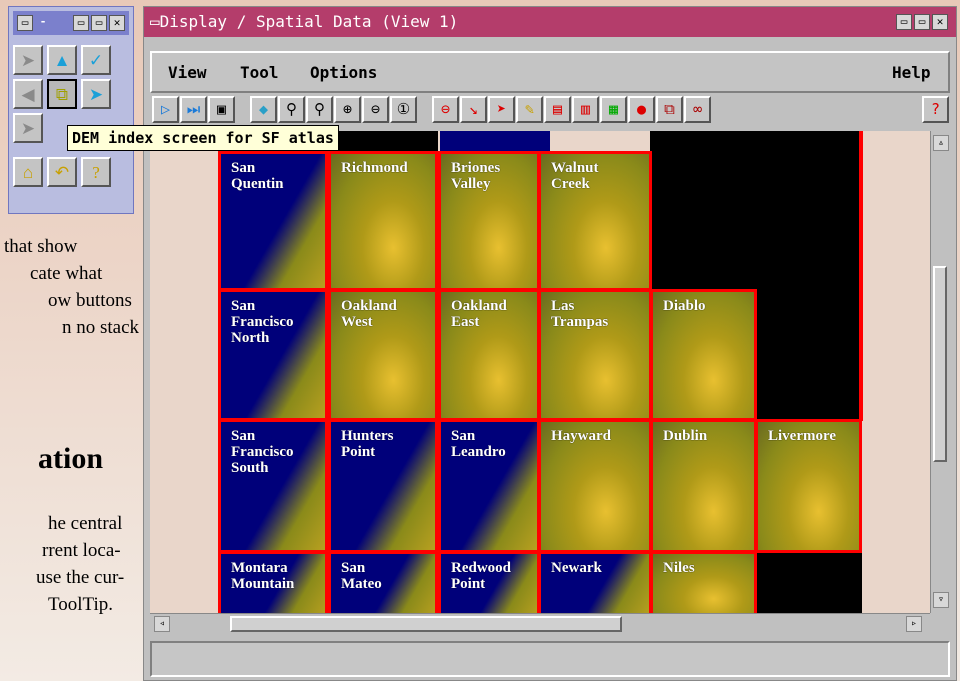  What do you see at coordinates (489, 355) in the screenshot?
I see `map-tile: Oakland East` at bounding box center [489, 355].